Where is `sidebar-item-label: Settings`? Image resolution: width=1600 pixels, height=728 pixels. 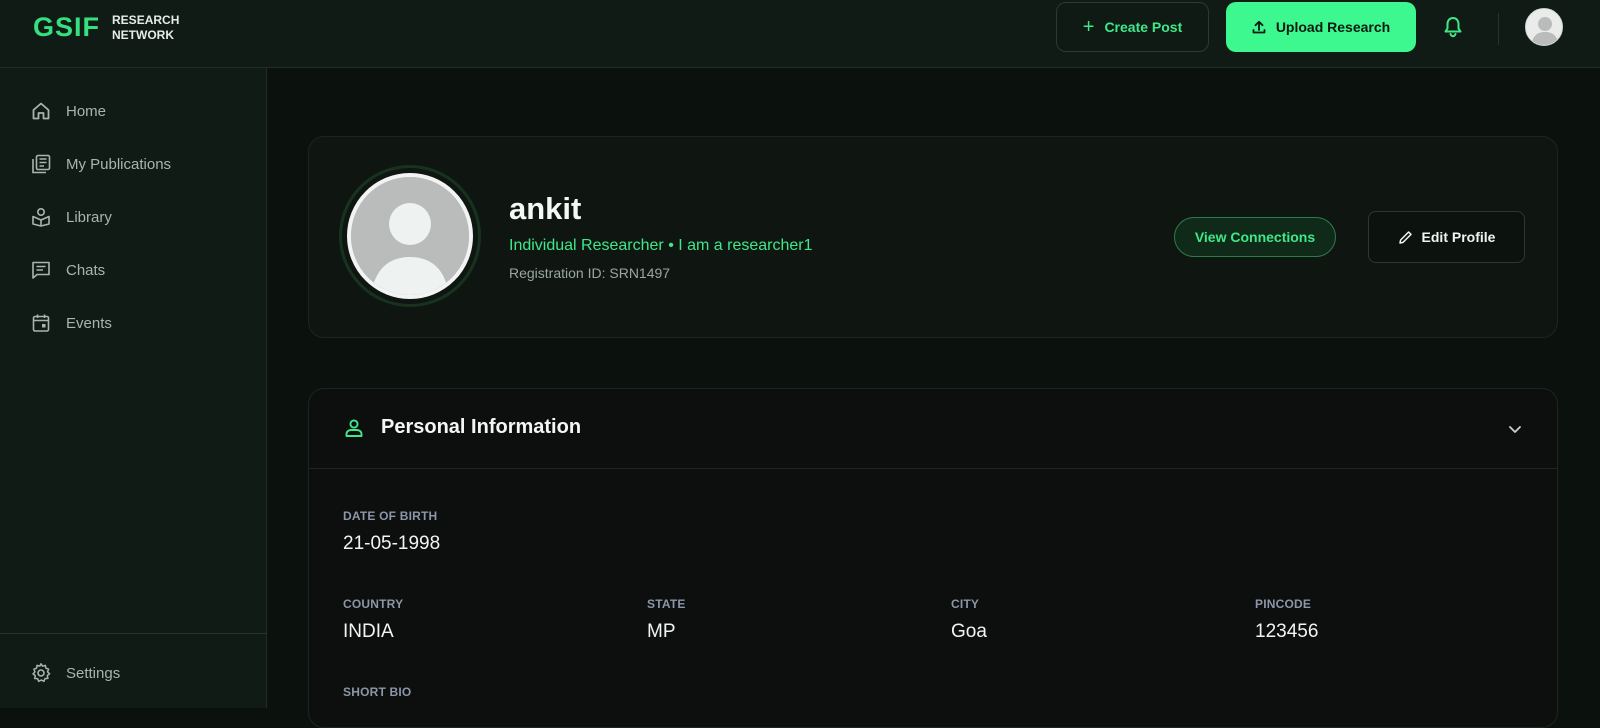 sidebar-item-label: Settings is located at coordinates (93, 673).